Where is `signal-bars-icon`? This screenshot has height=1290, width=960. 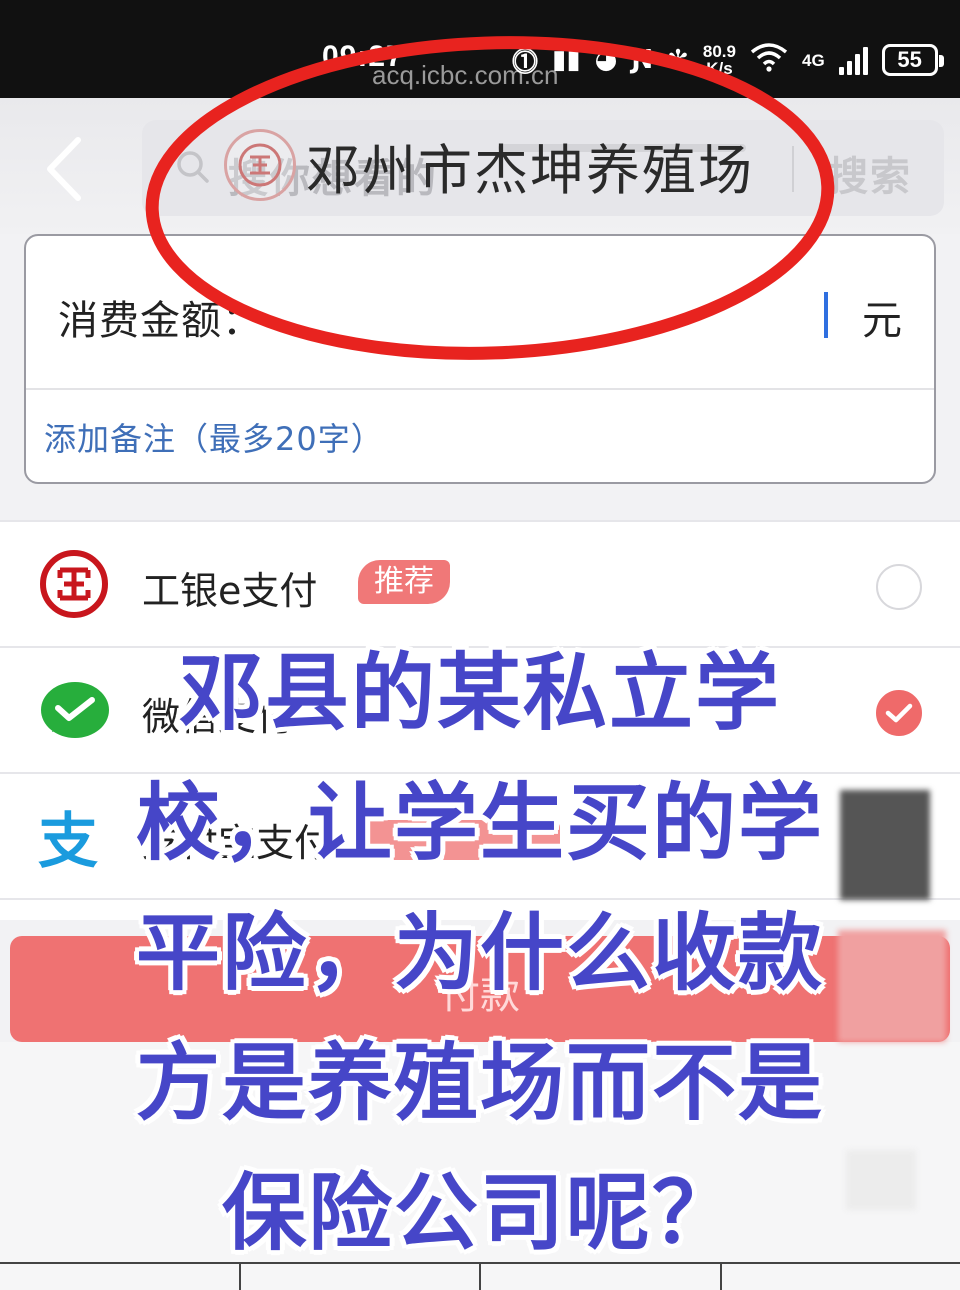
signal-bars-icon is located at coordinates (853, 60).